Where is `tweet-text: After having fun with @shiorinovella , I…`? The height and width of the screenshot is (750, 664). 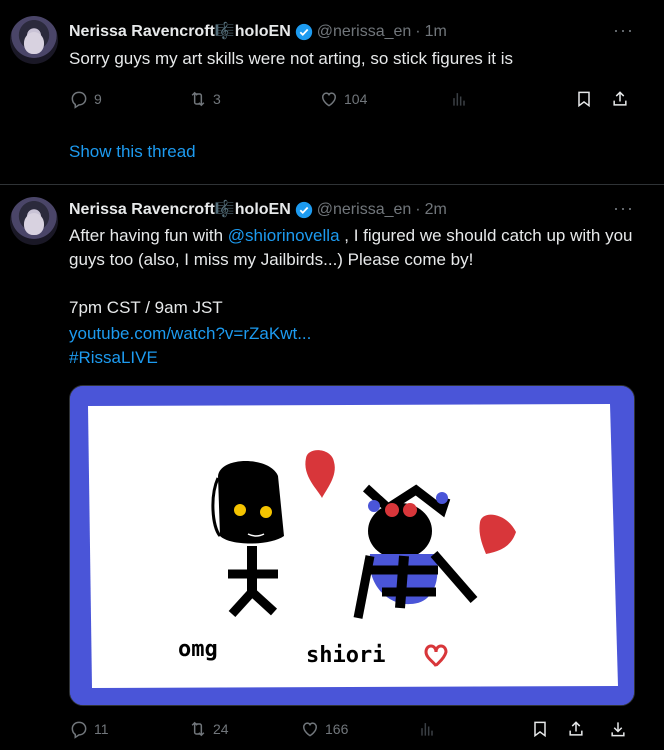
tweet-text: After having fun with @shiorinovella , I… is located at coordinates (354, 248).